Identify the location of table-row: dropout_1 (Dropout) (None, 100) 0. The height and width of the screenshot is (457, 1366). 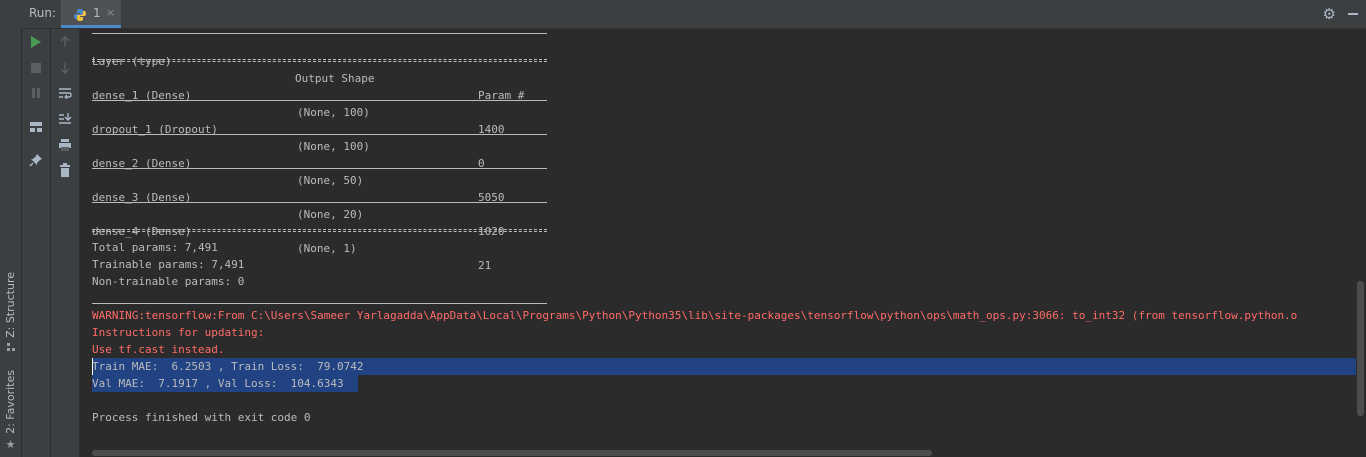
(288, 137).